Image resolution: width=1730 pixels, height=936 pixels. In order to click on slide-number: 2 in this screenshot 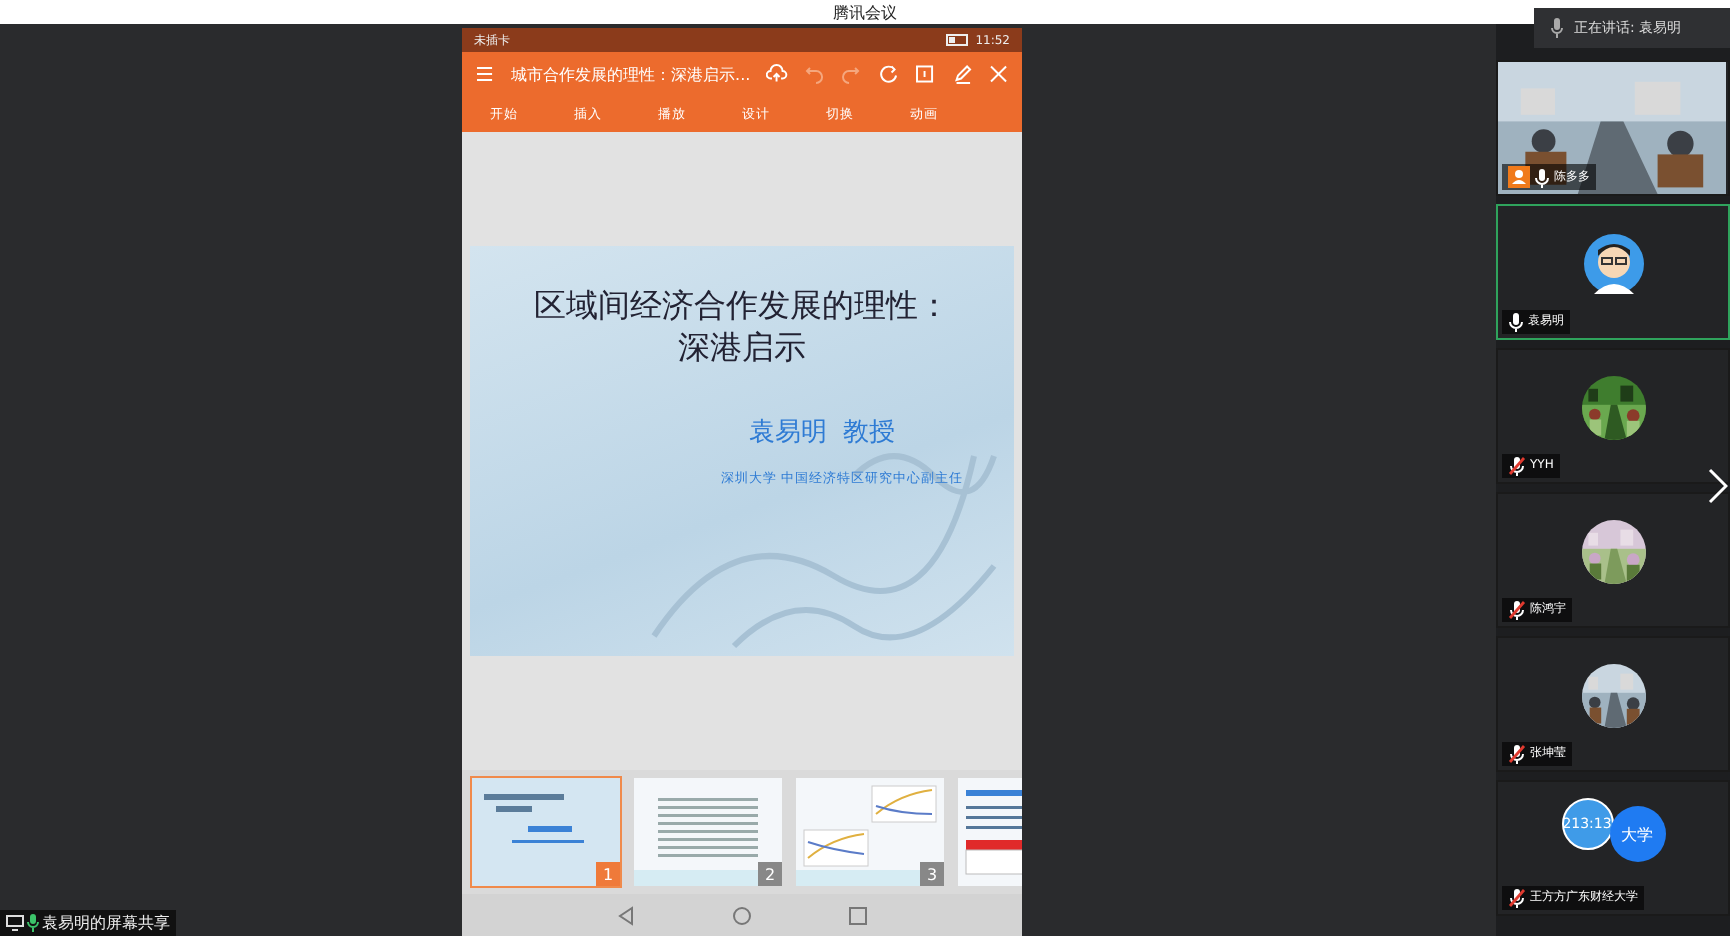, I will do `click(770, 874)`.